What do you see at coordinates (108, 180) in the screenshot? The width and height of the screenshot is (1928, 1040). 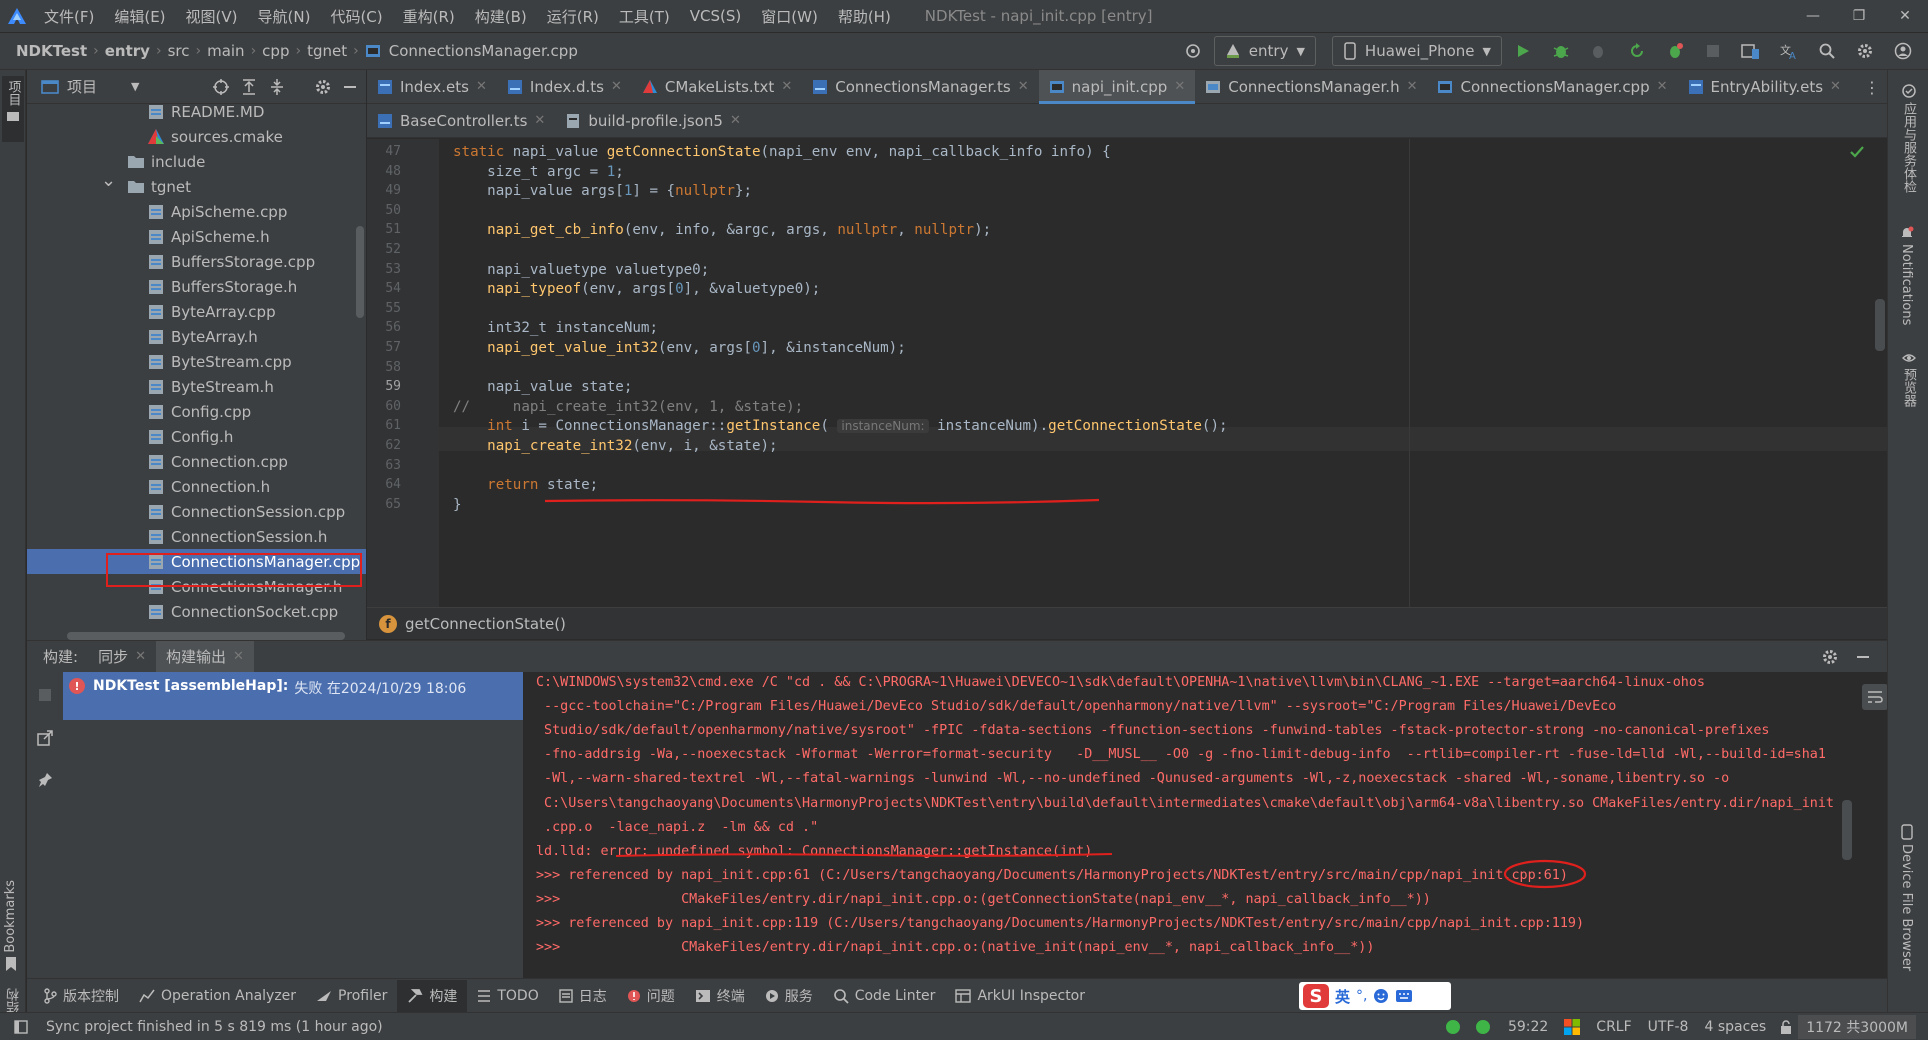 I see `chevron-down-icon: ⌄` at bounding box center [108, 180].